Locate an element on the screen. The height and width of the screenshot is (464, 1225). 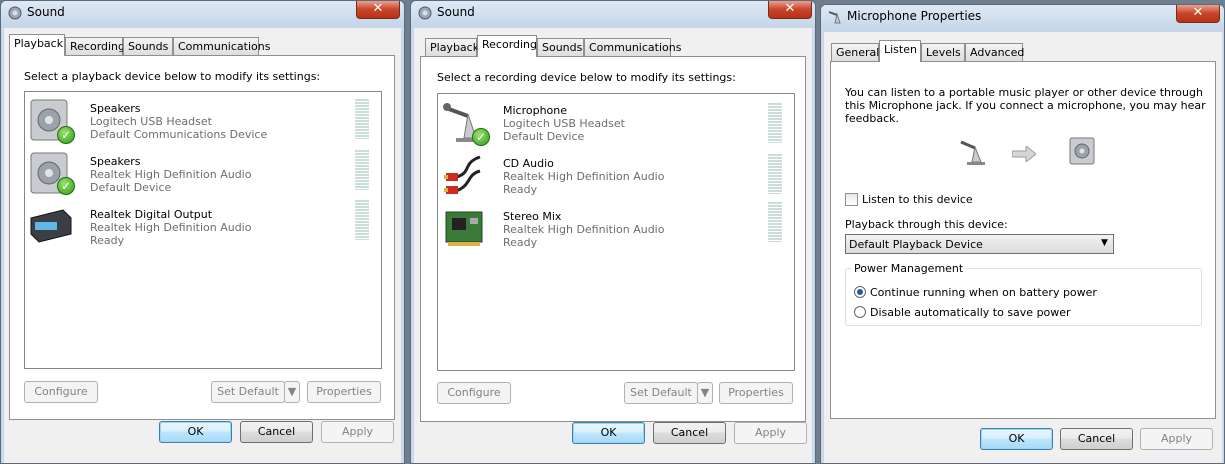
radio-disable-automatically is located at coordinates (860, 312).